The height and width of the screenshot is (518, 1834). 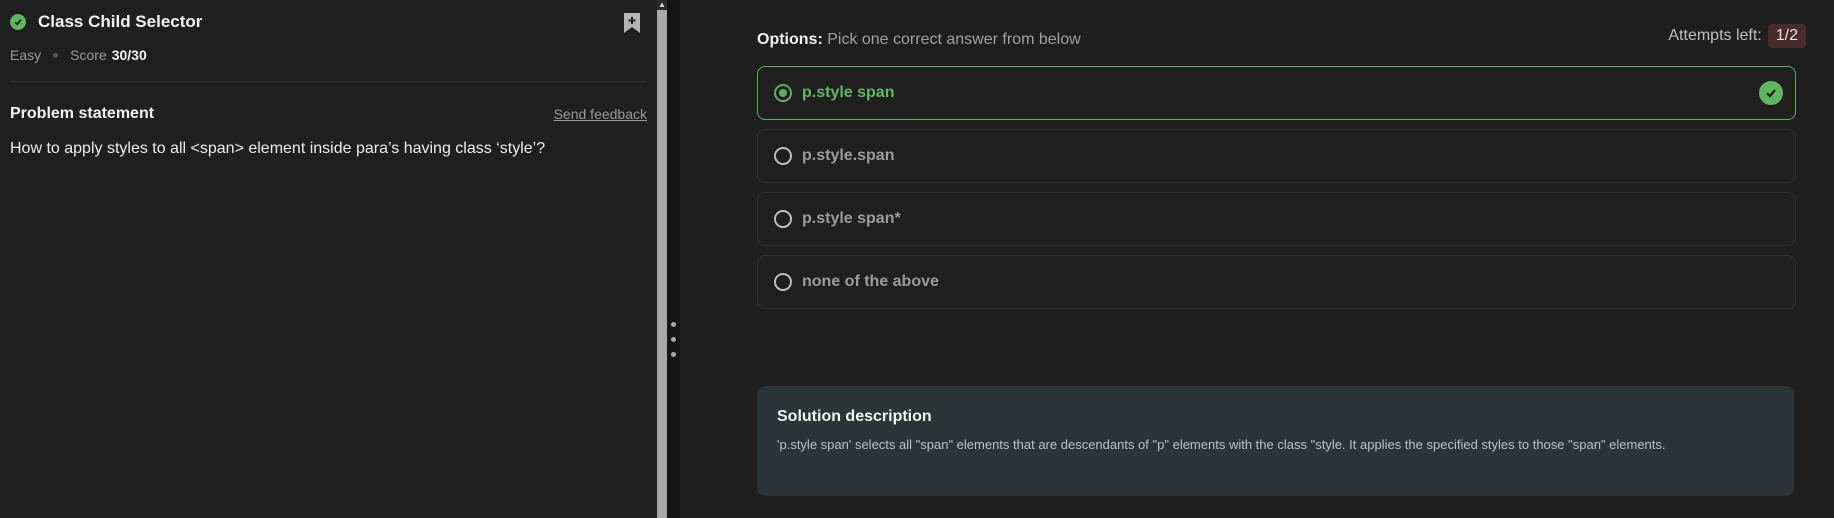 I want to click on option-item: p.style span, so click(x=1276, y=93).